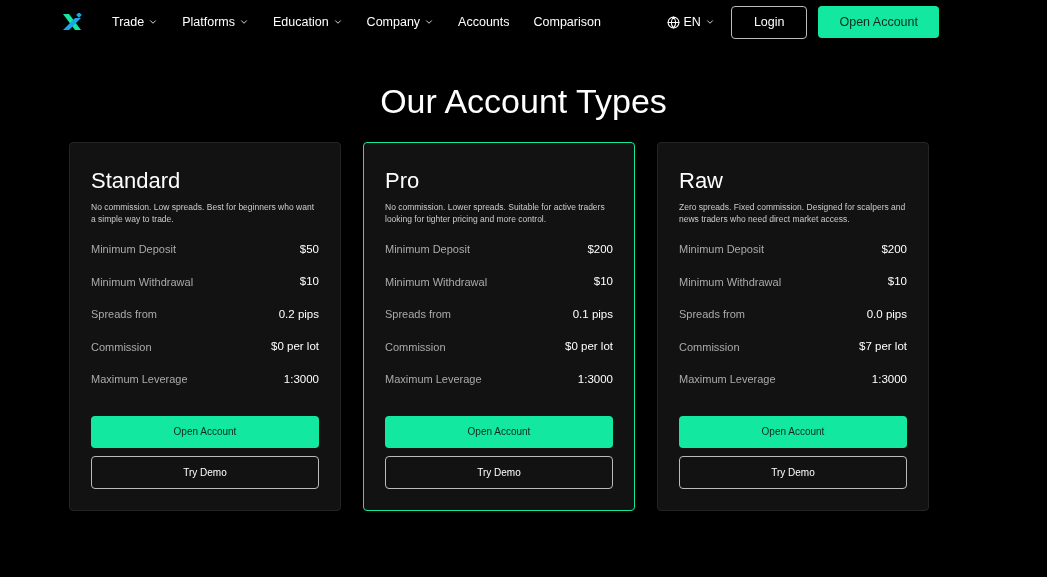 This screenshot has height=577, width=1047. What do you see at coordinates (769, 22) in the screenshot?
I see `login-button: Login` at bounding box center [769, 22].